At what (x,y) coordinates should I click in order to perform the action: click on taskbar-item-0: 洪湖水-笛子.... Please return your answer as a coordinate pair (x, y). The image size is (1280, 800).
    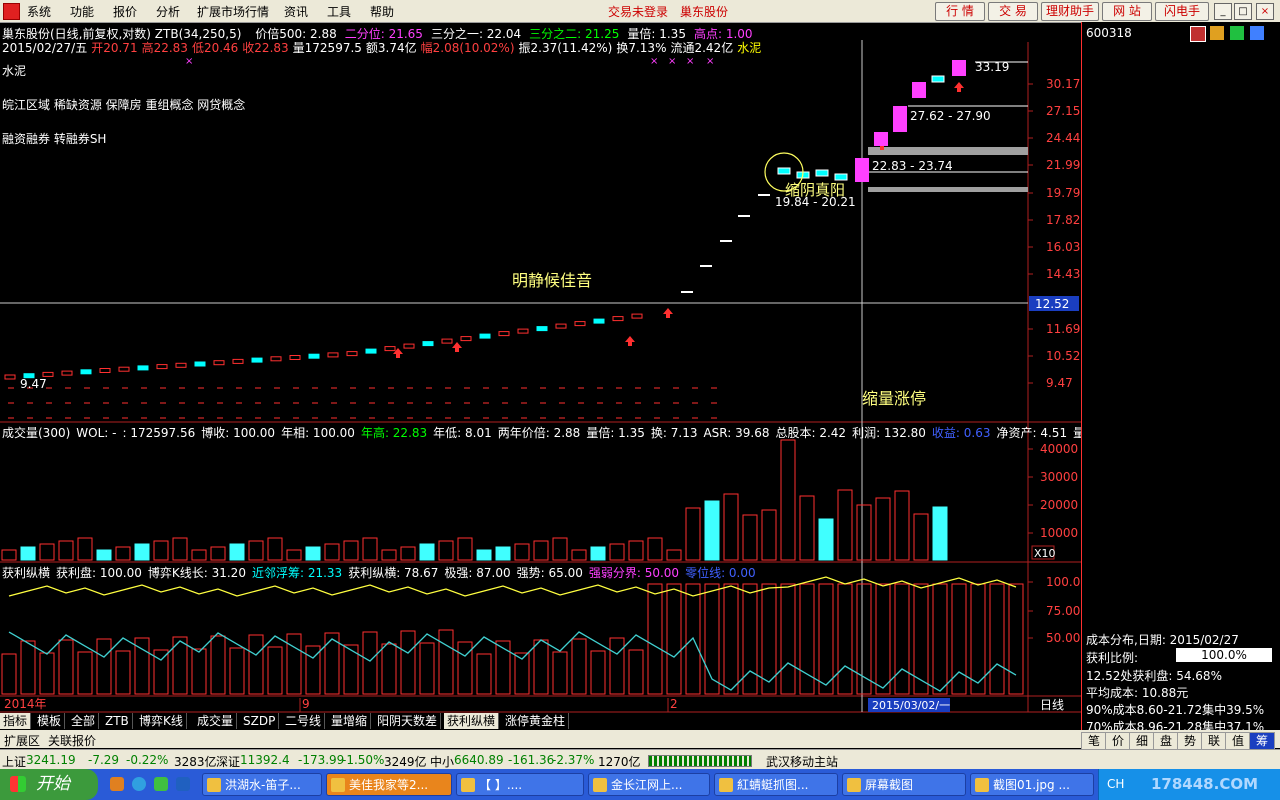
    Looking at the image, I should click on (262, 784).